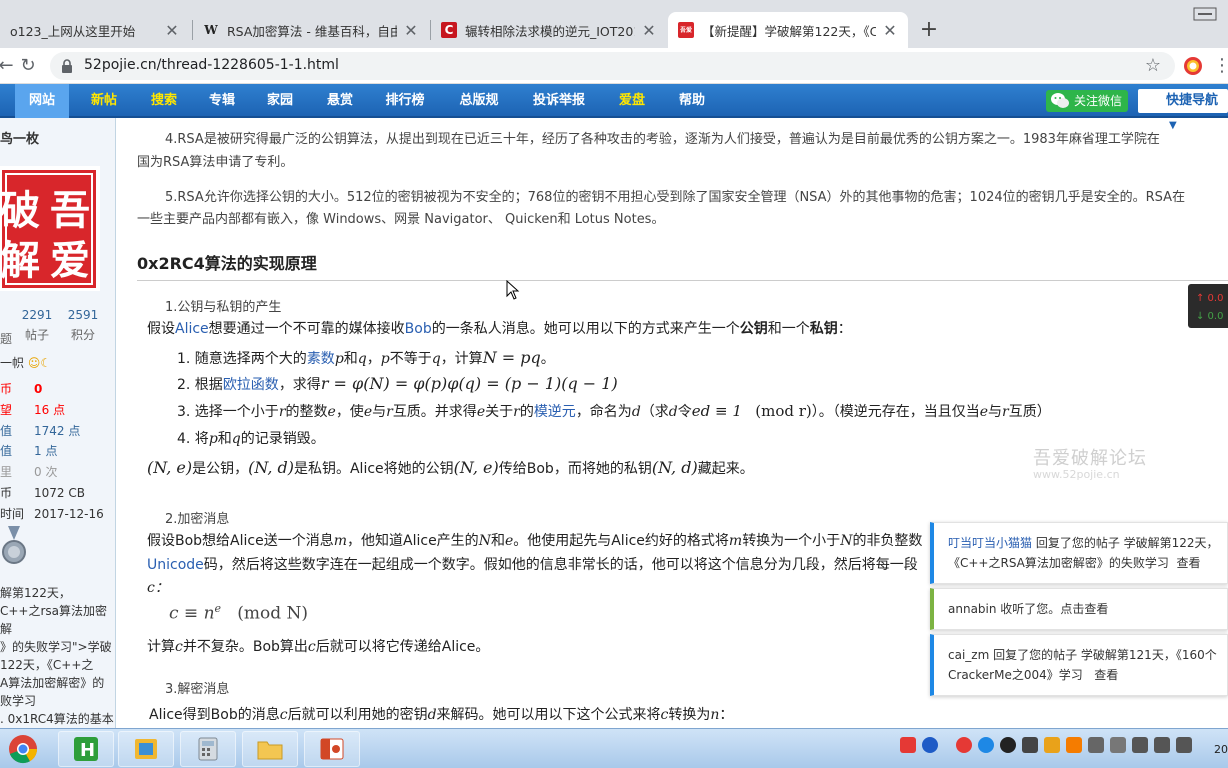  I want to click on nav-ranking: 排行榜, so click(405, 101).